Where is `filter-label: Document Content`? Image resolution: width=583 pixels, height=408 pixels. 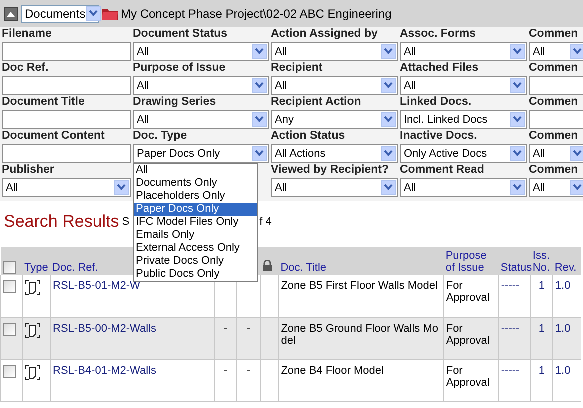
filter-label: Document Content is located at coordinates (54, 137).